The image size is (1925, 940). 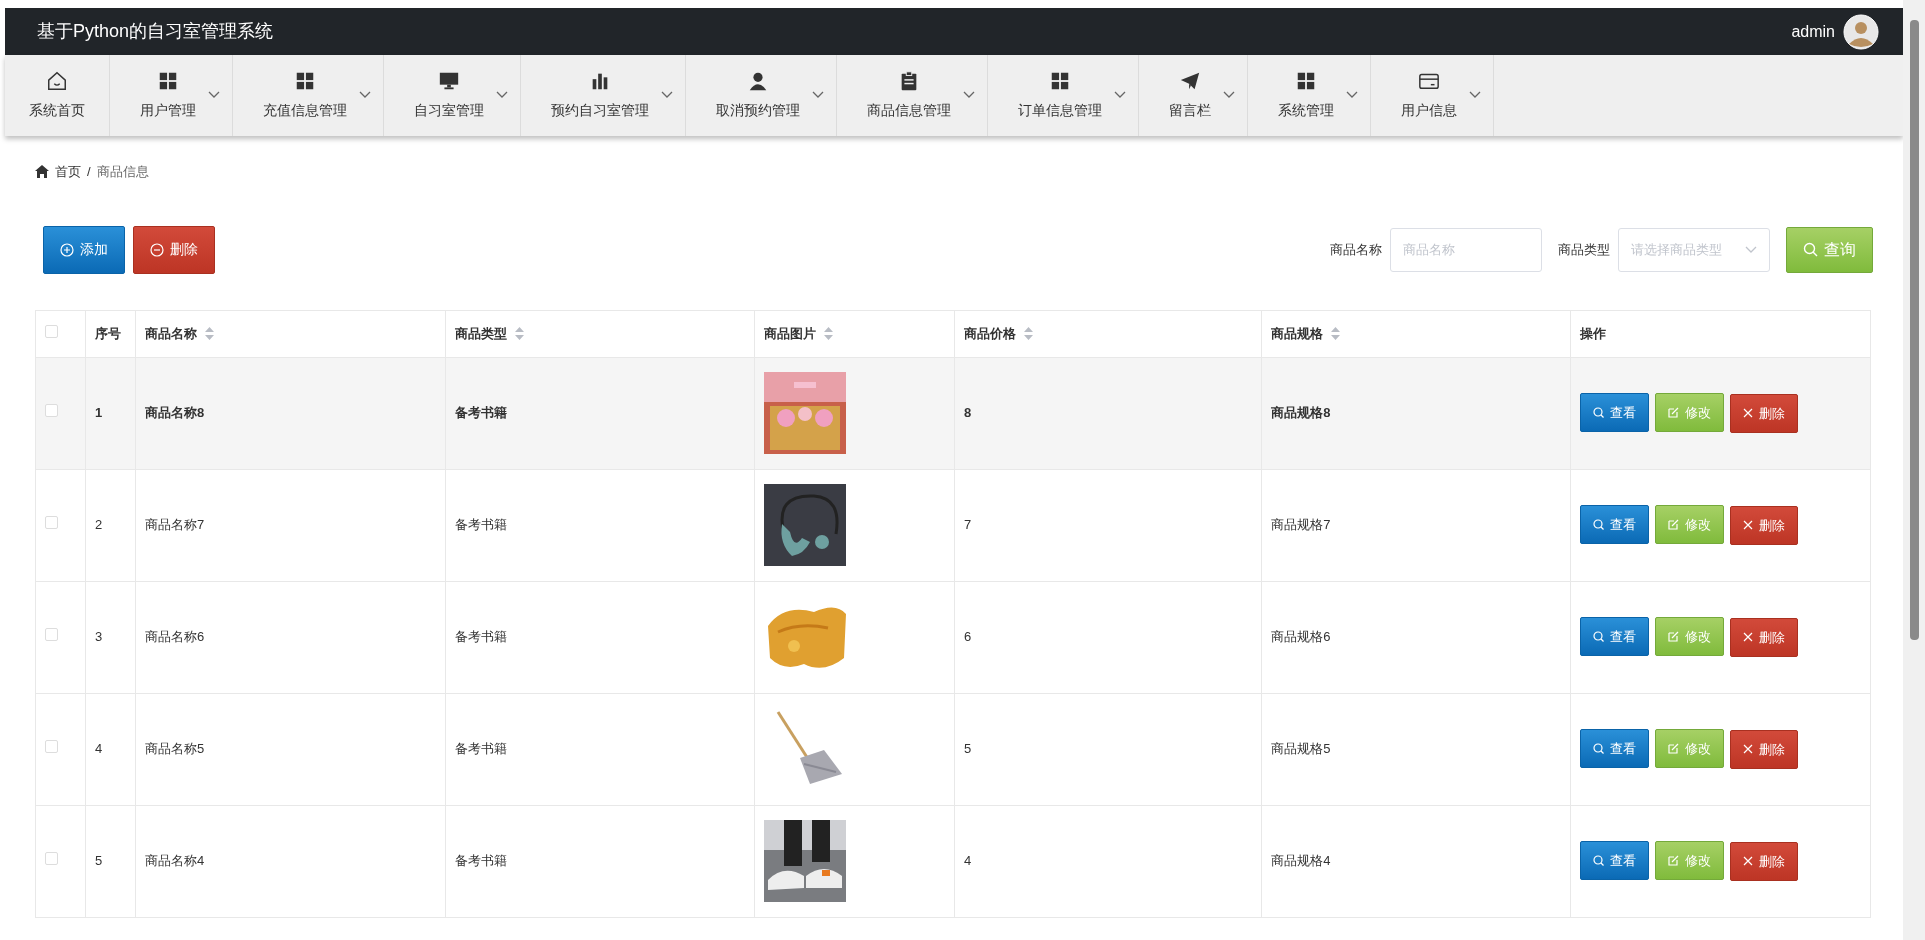 What do you see at coordinates (912, 95) in the screenshot?
I see `nav-menu-item: 商品信息管理` at bounding box center [912, 95].